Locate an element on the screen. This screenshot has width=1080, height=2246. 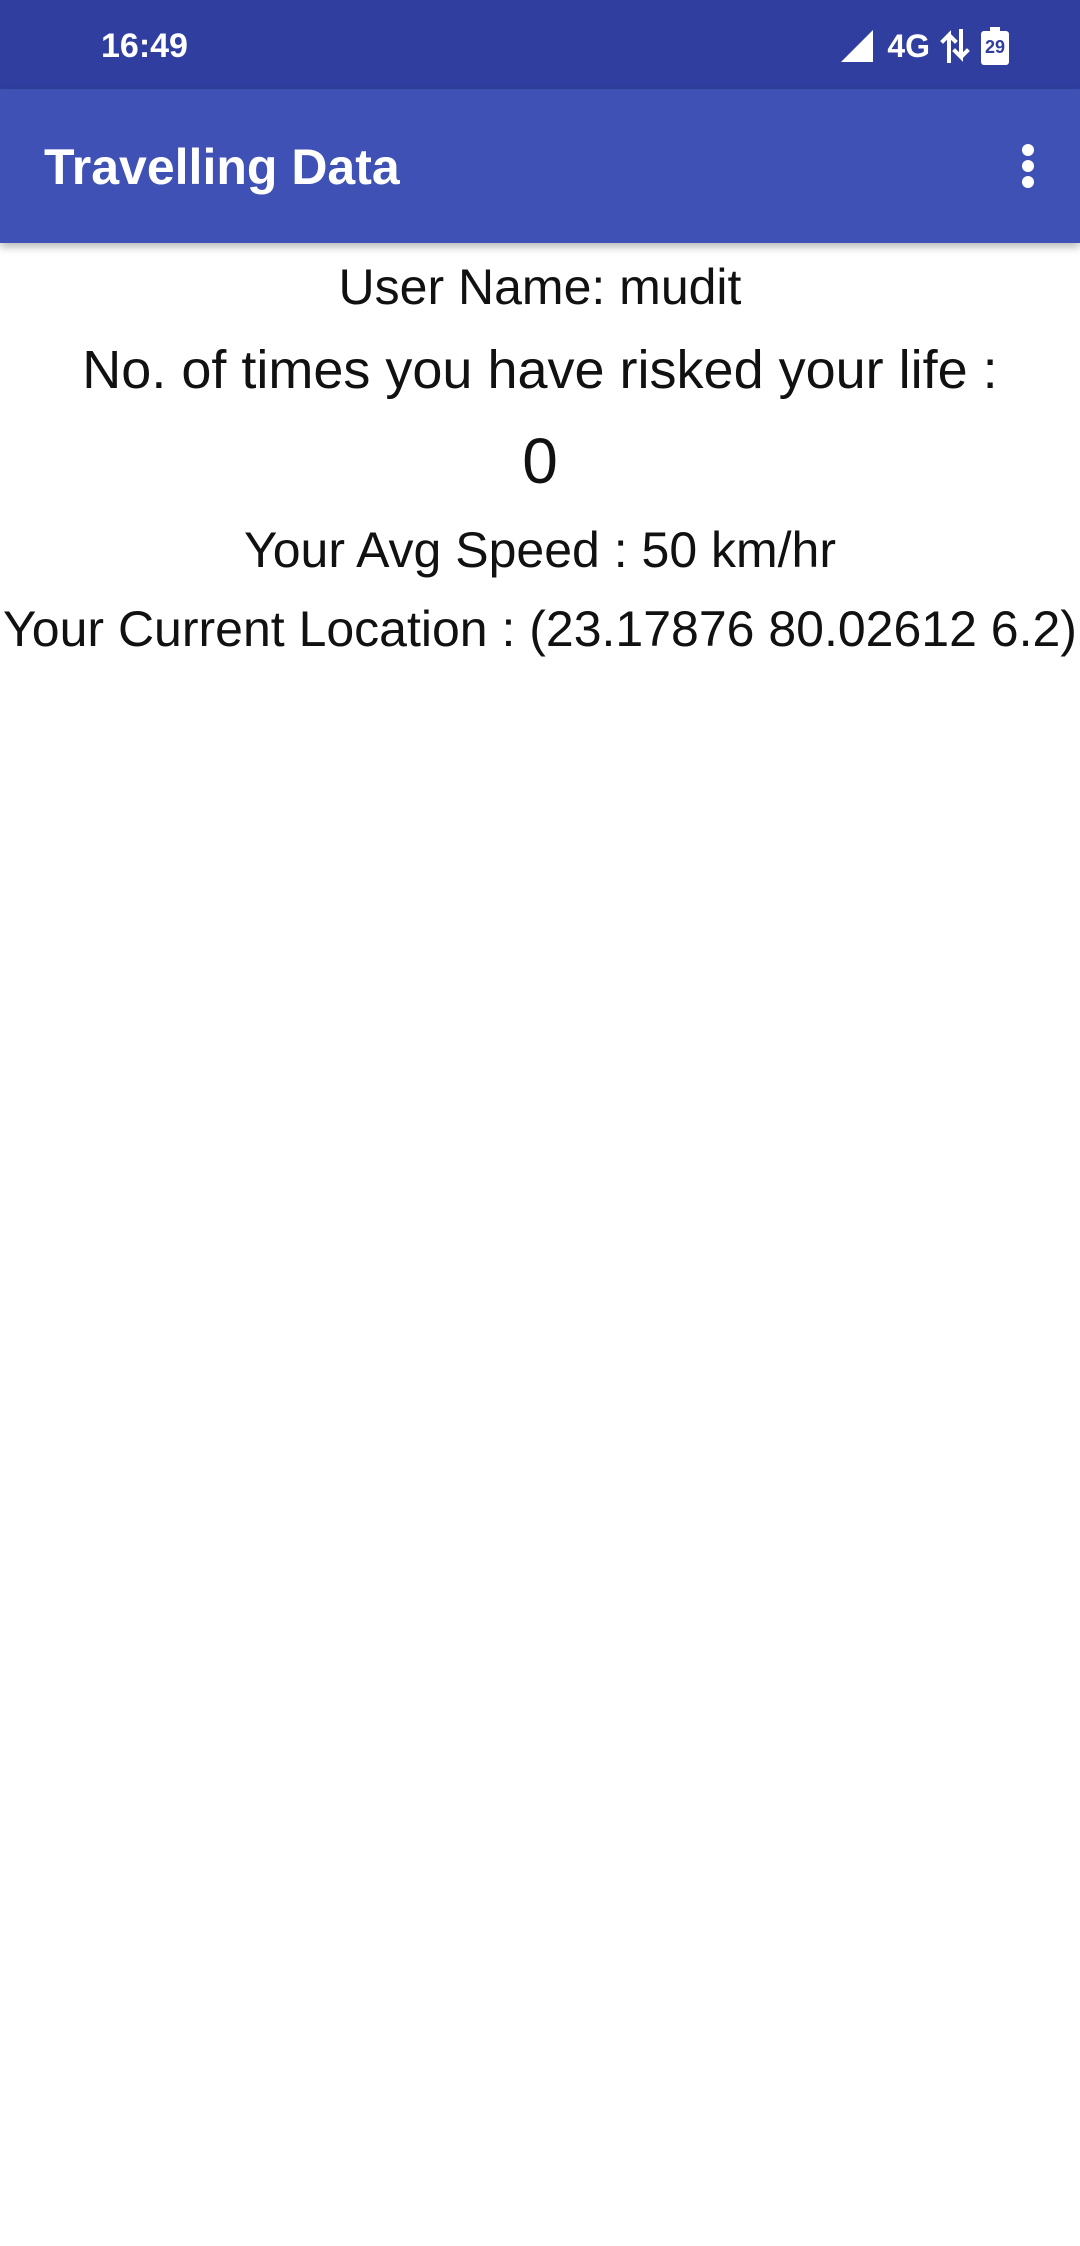
status-bar: 16:49 4G 29 is located at coordinates (540, 44).